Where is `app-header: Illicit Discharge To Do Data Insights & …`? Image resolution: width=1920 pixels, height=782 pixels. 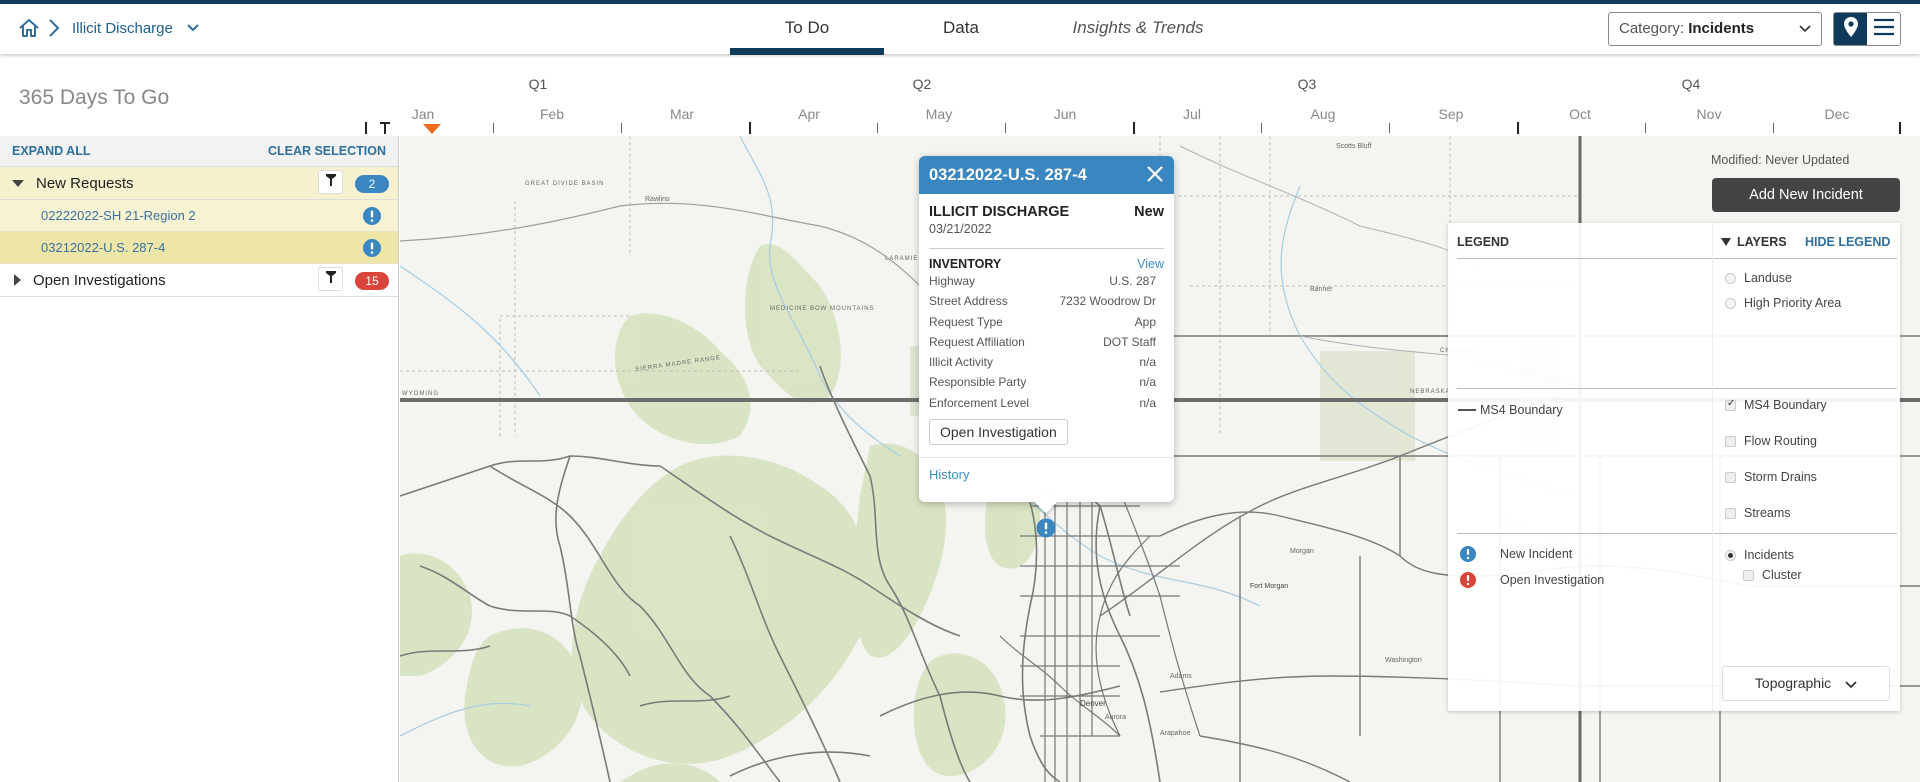
app-header: Illicit Discharge To Do Data Insights & … is located at coordinates (960, 29).